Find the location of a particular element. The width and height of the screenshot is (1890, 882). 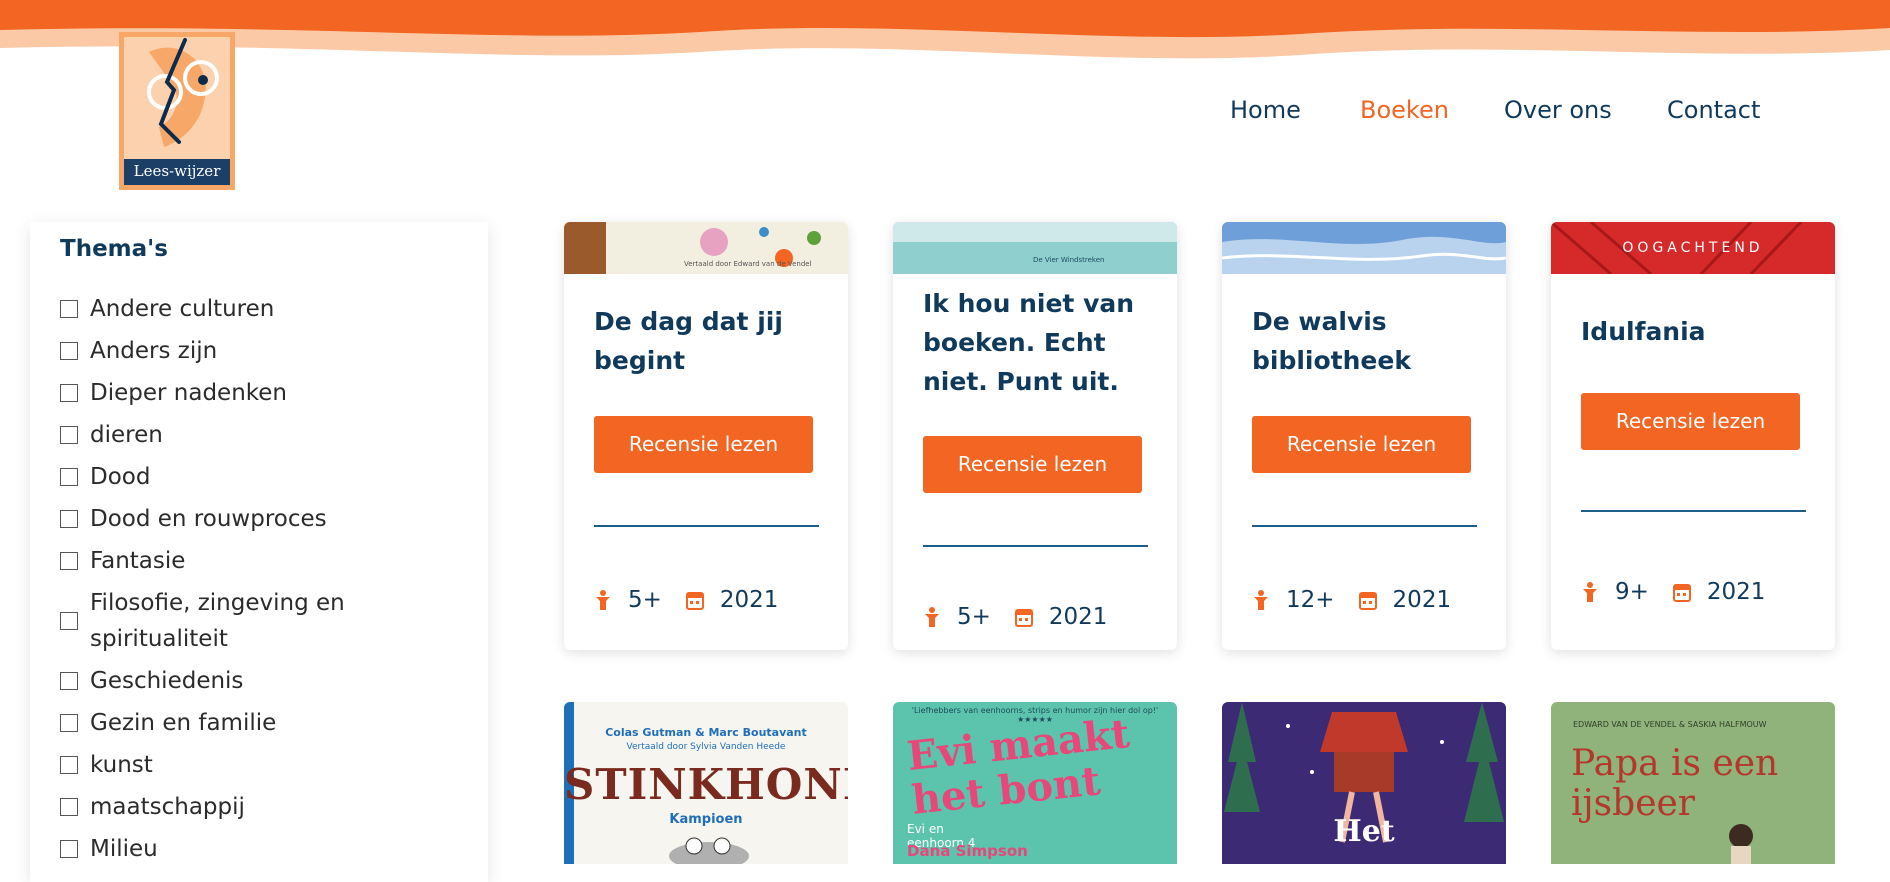

nav-home: Home is located at coordinates (1265, 110).